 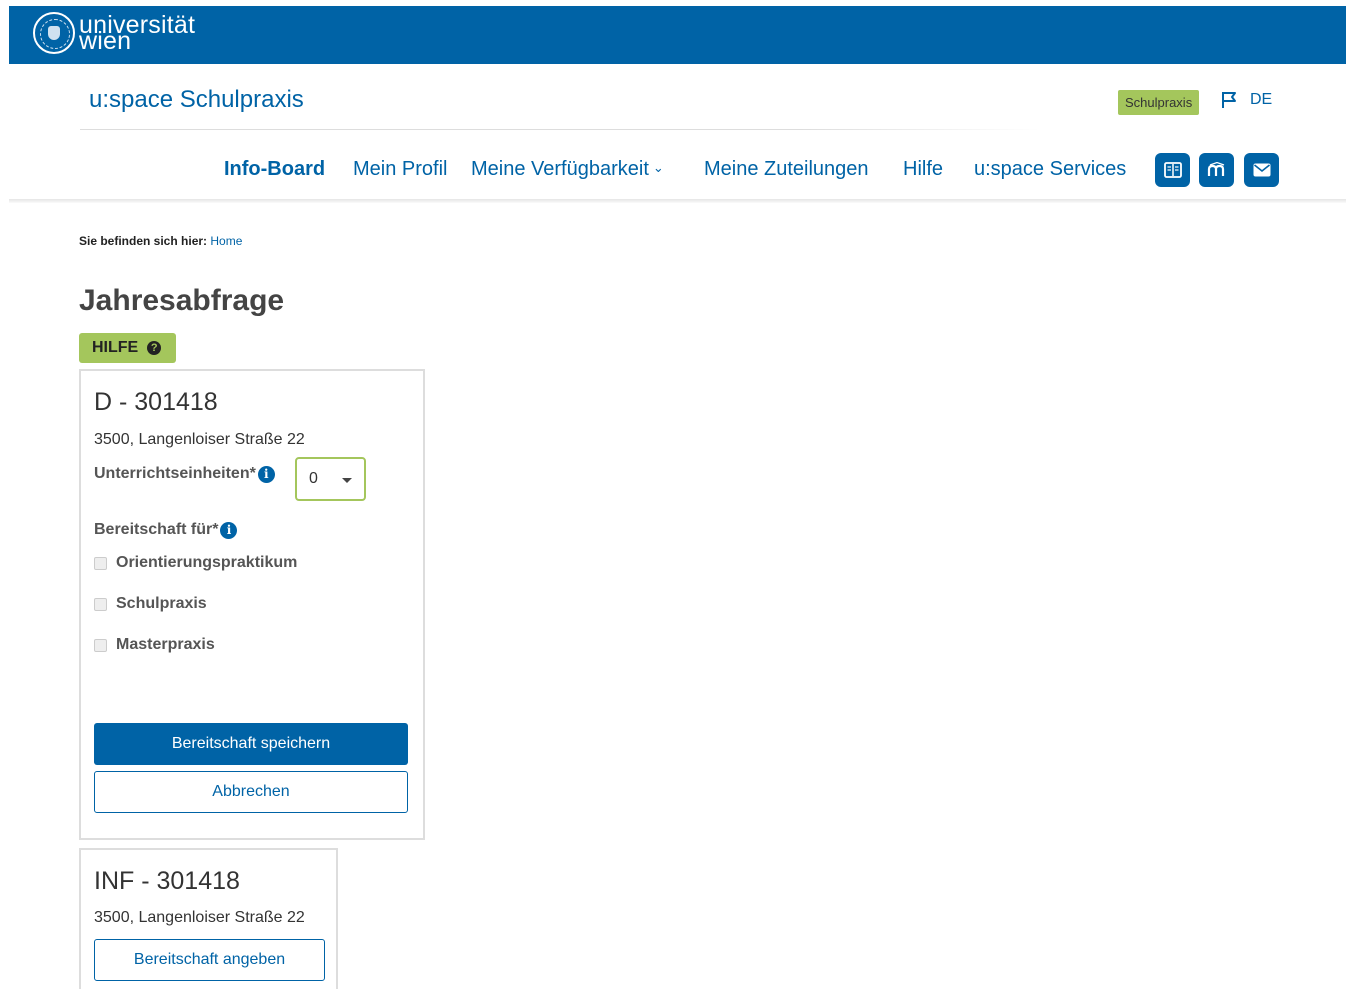 I want to click on help-button: HILFE ?, so click(x=127, y=348).